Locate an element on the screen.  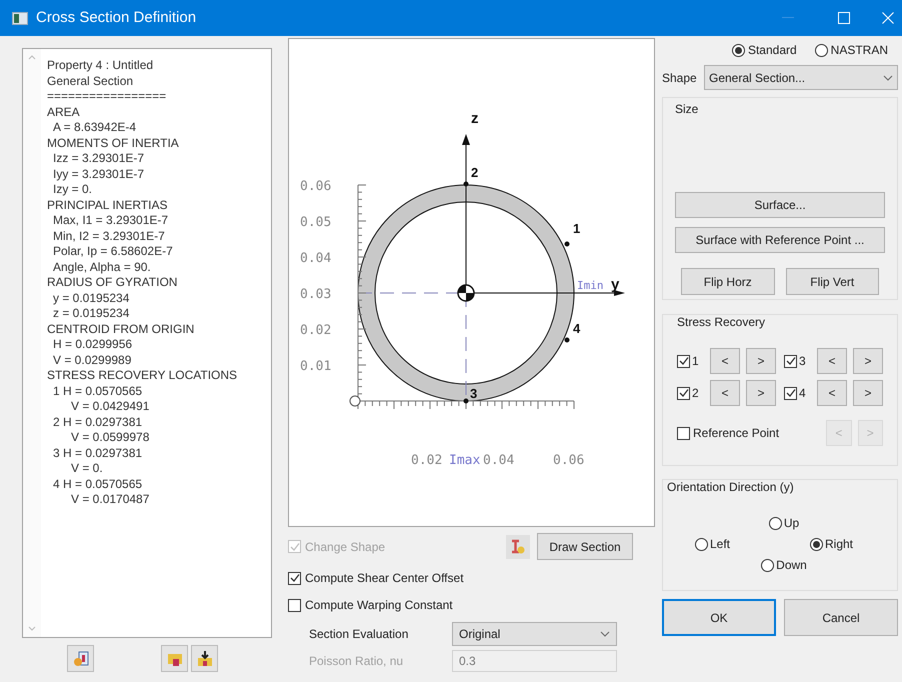
checkbox-label: 4 is located at coordinates (803, 393).